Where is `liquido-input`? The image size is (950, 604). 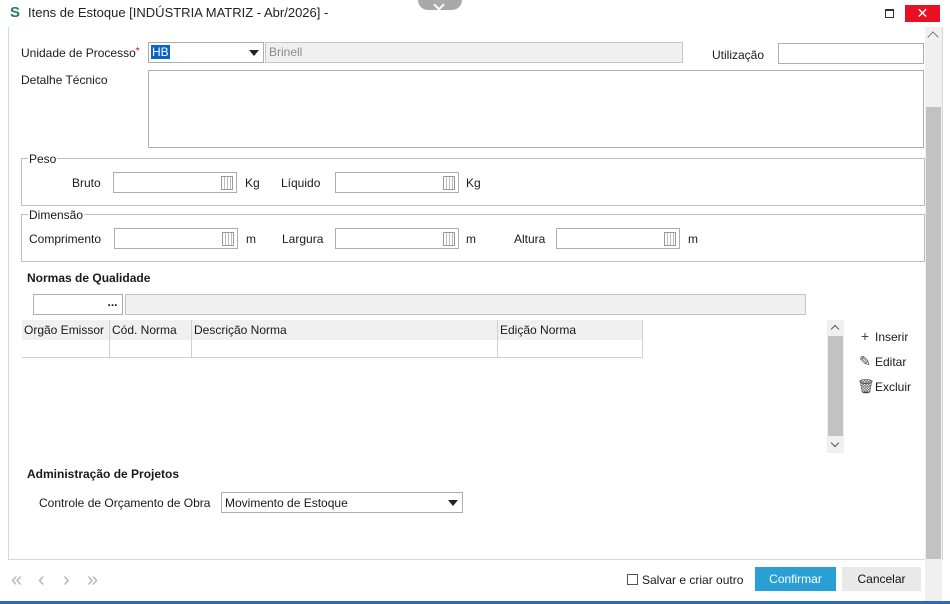 liquido-input is located at coordinates (397, 182).